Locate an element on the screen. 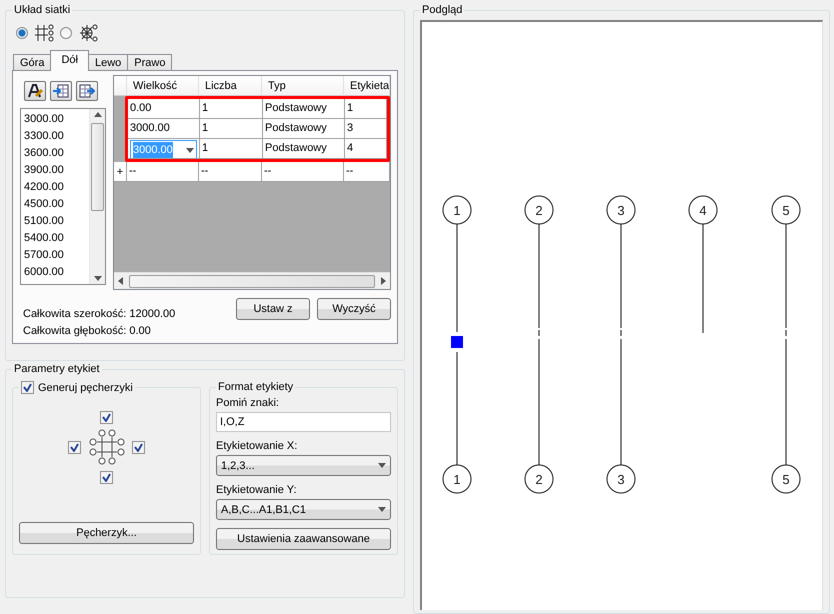 Image resolution: width=834 pixels, height=614 pixels. list-item: 5100.00 is located at coordinates (56, 221).